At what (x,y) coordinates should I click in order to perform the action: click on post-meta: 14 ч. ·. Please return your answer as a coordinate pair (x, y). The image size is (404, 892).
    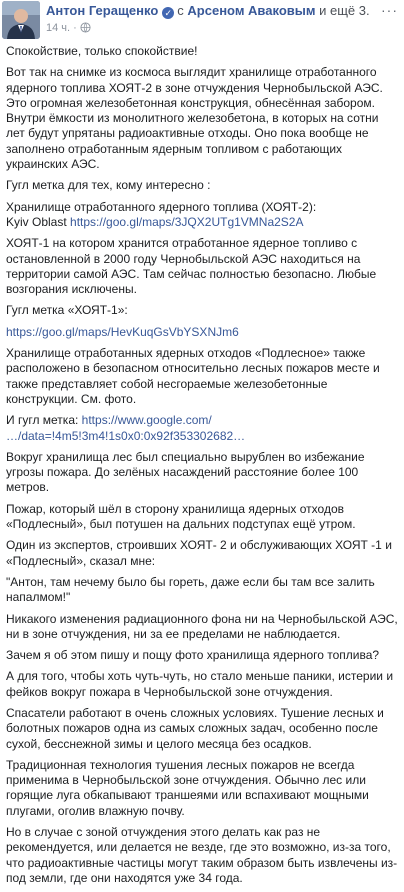
    Looking at the image, I should click on (68, 28).